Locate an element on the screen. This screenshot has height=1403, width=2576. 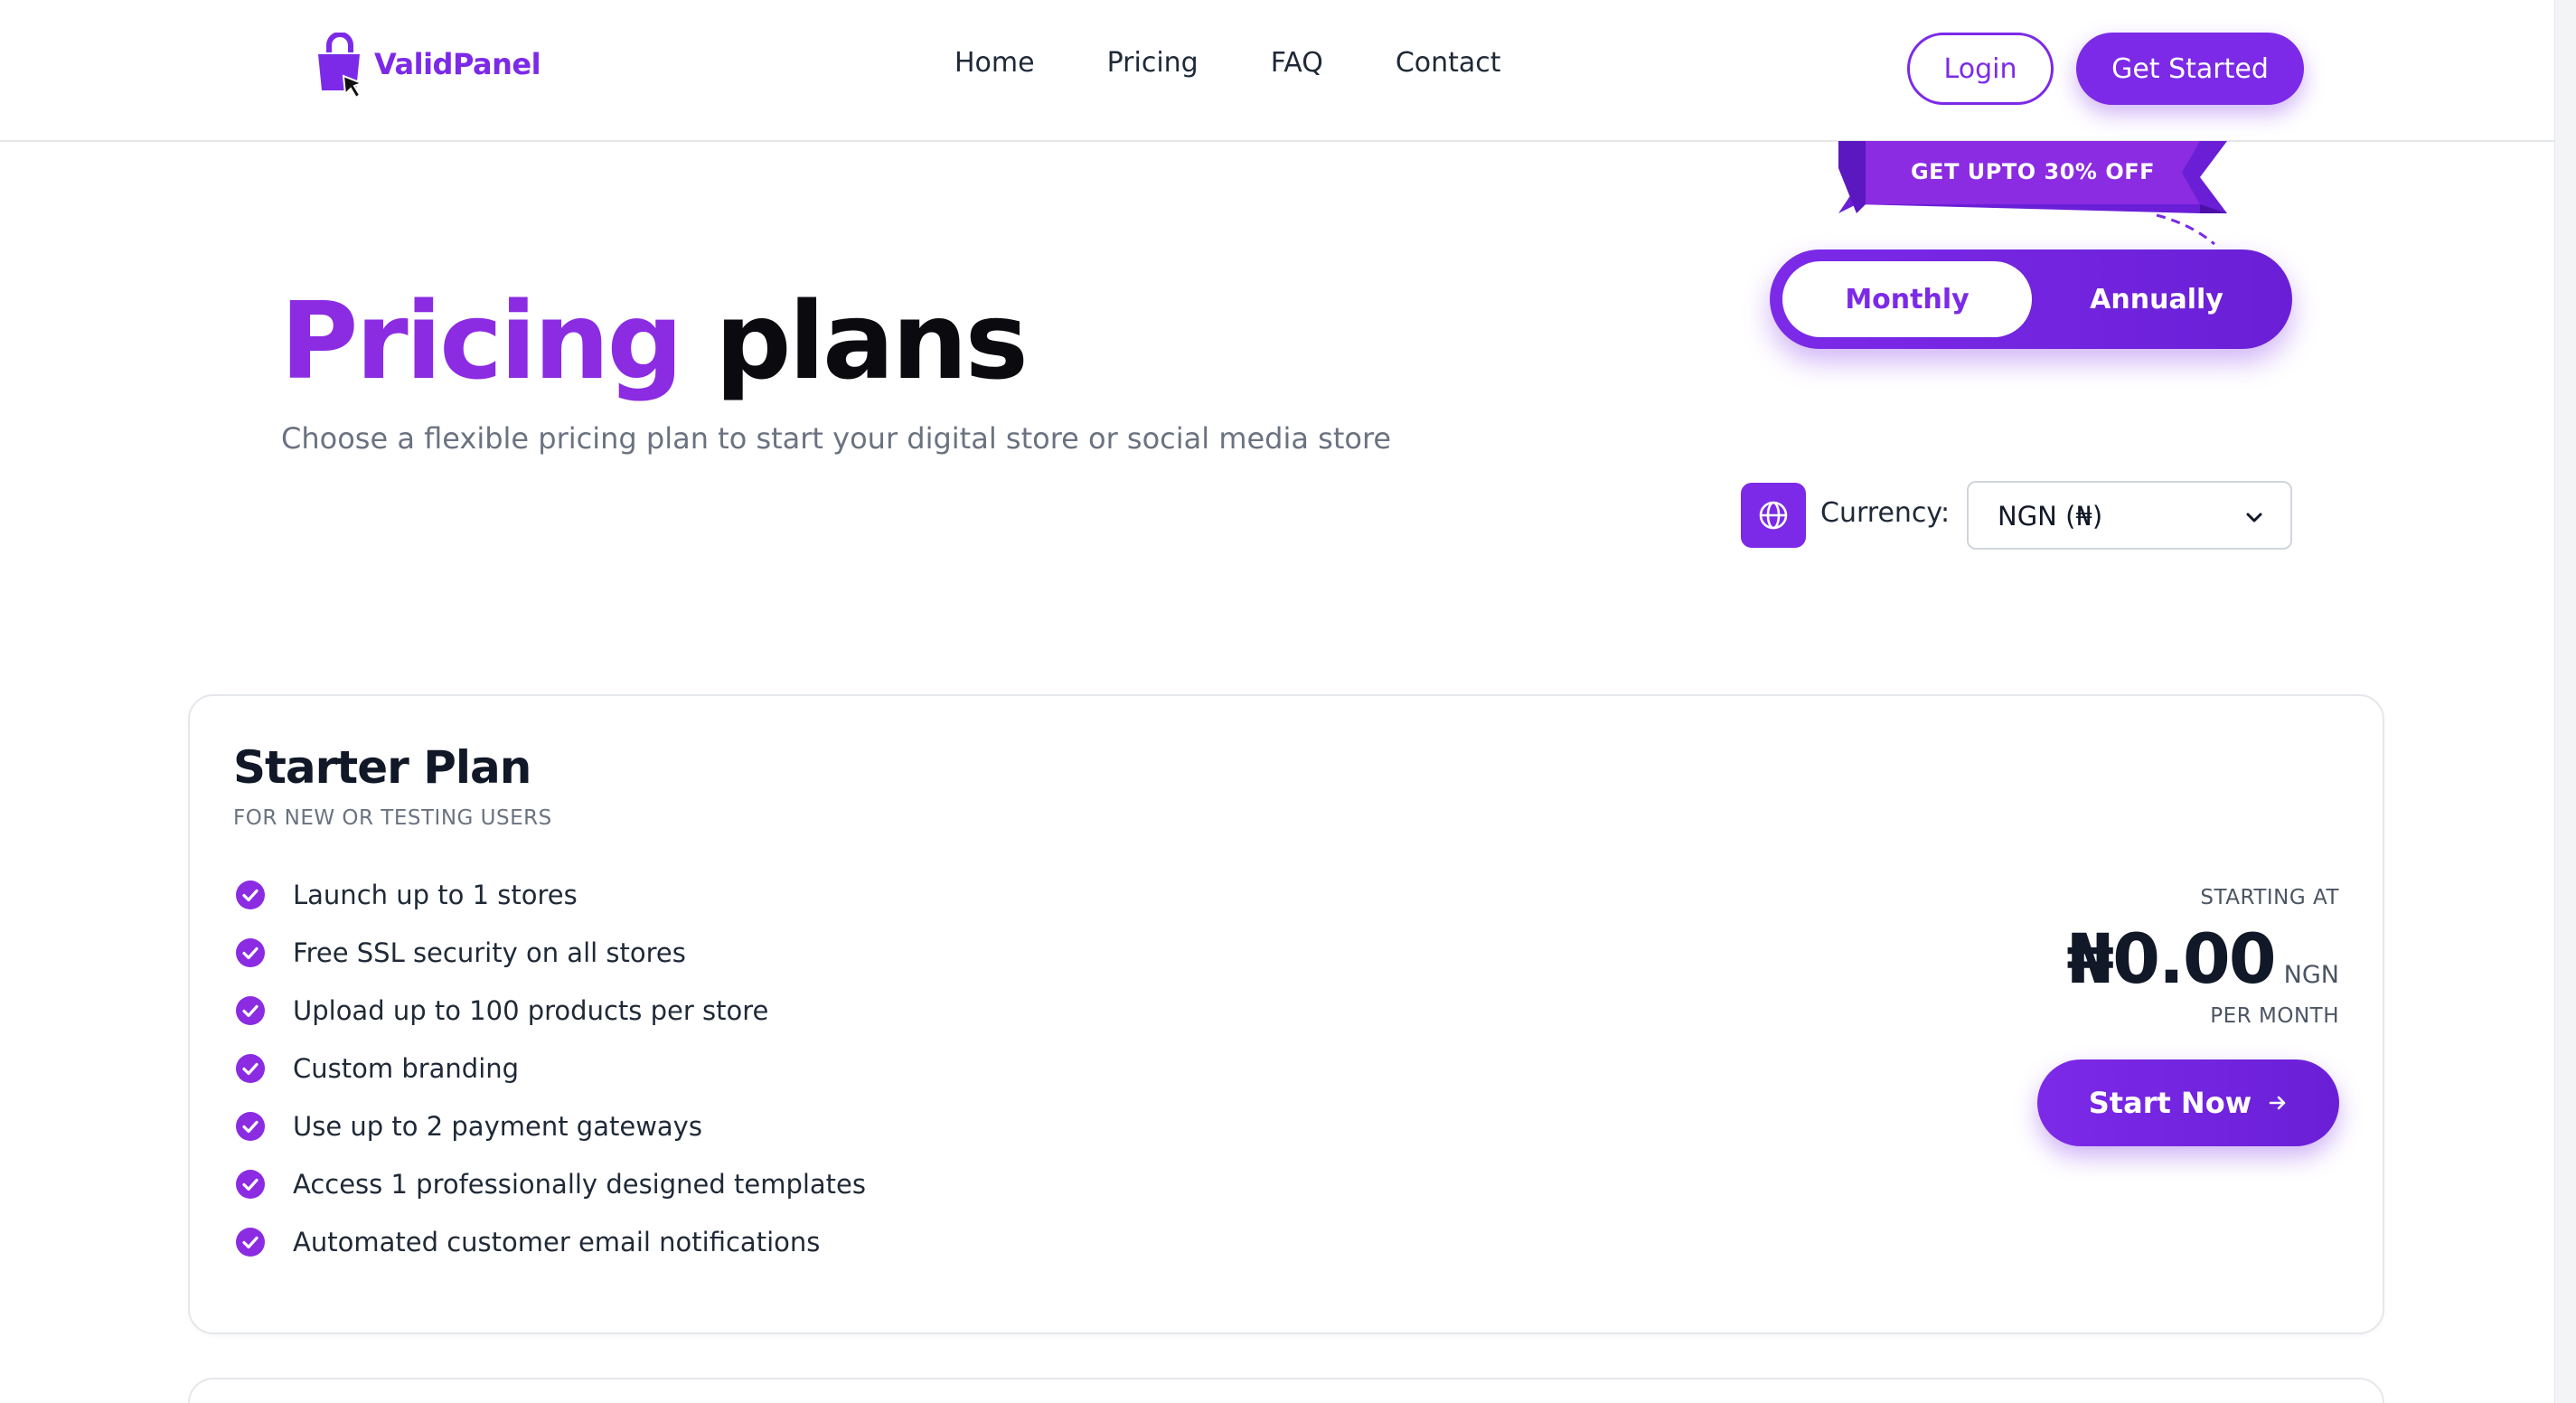
feature-item: Use up to 2 payment gateways is located at coordinates (550, 1126).